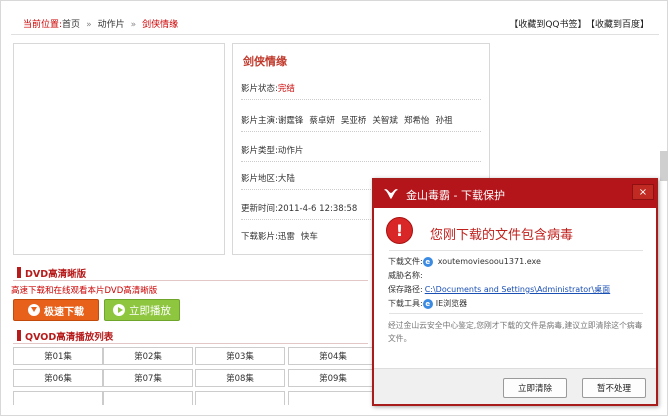 Image resolution: width=668 pixels, height=416 pixels. I want to click on dvd-section-title: DVD高清晰版, so click(56, 274).